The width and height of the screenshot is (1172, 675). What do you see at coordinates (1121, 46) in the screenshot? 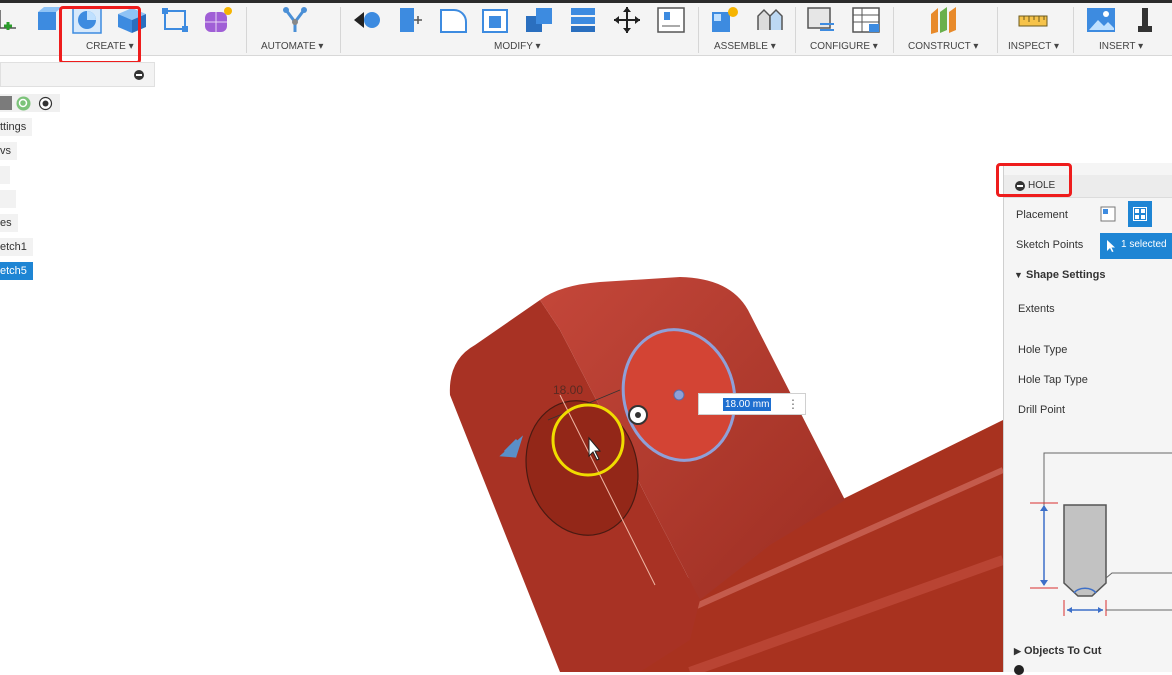
I see `insert-menu: INSERT ▾` at bounding box center [1121, 46].